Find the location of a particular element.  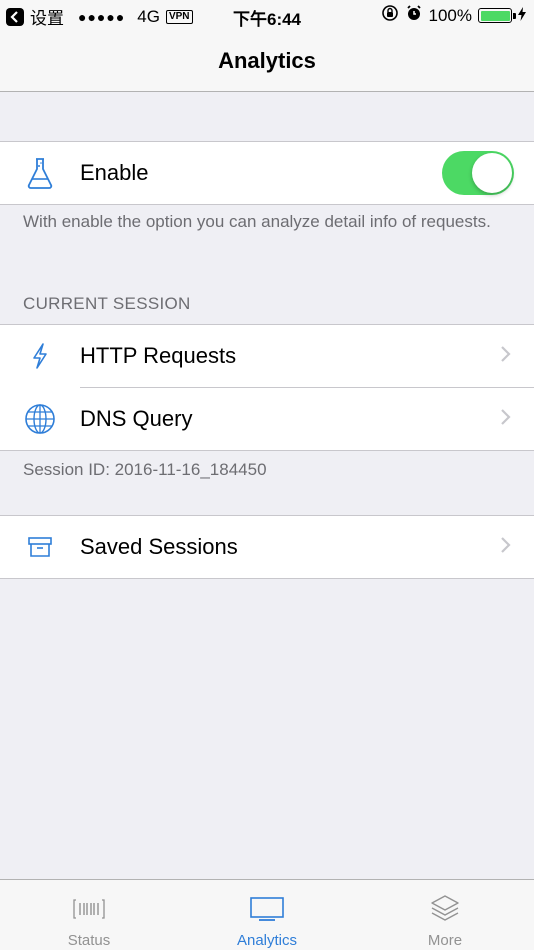

barcode-icon is located at coordinates (89, 909).